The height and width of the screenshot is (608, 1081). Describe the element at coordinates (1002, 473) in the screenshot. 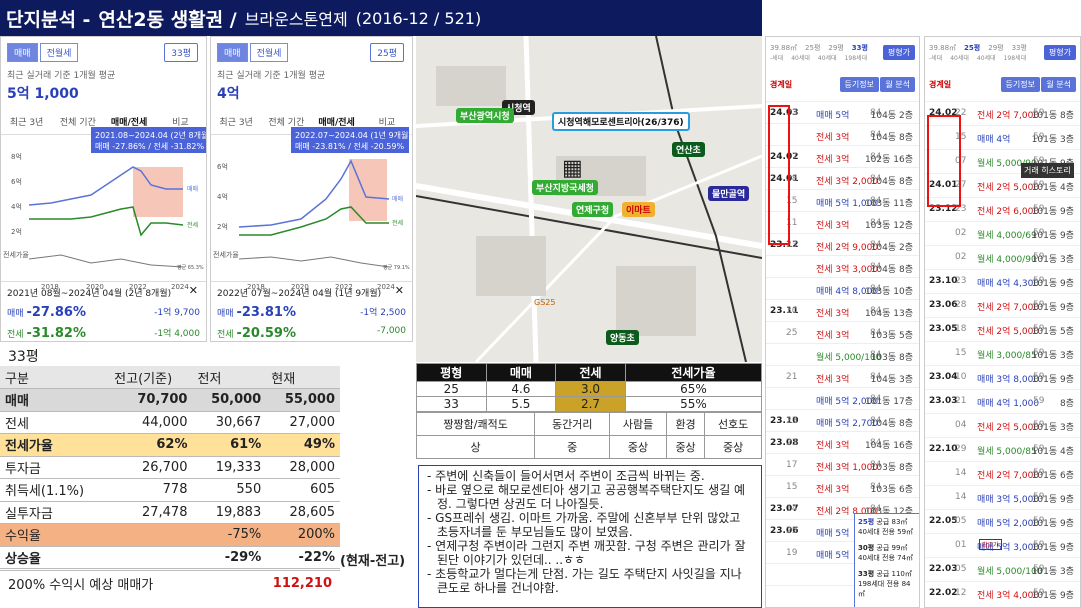

I see `list-item: 14 전세 2억 7,000 59 101동 6층` at that location.